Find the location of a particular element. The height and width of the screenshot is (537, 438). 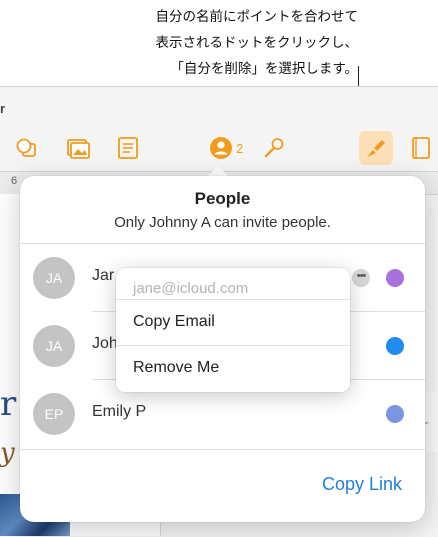

more-options-button: ••• is located at coordinates (361, 278).